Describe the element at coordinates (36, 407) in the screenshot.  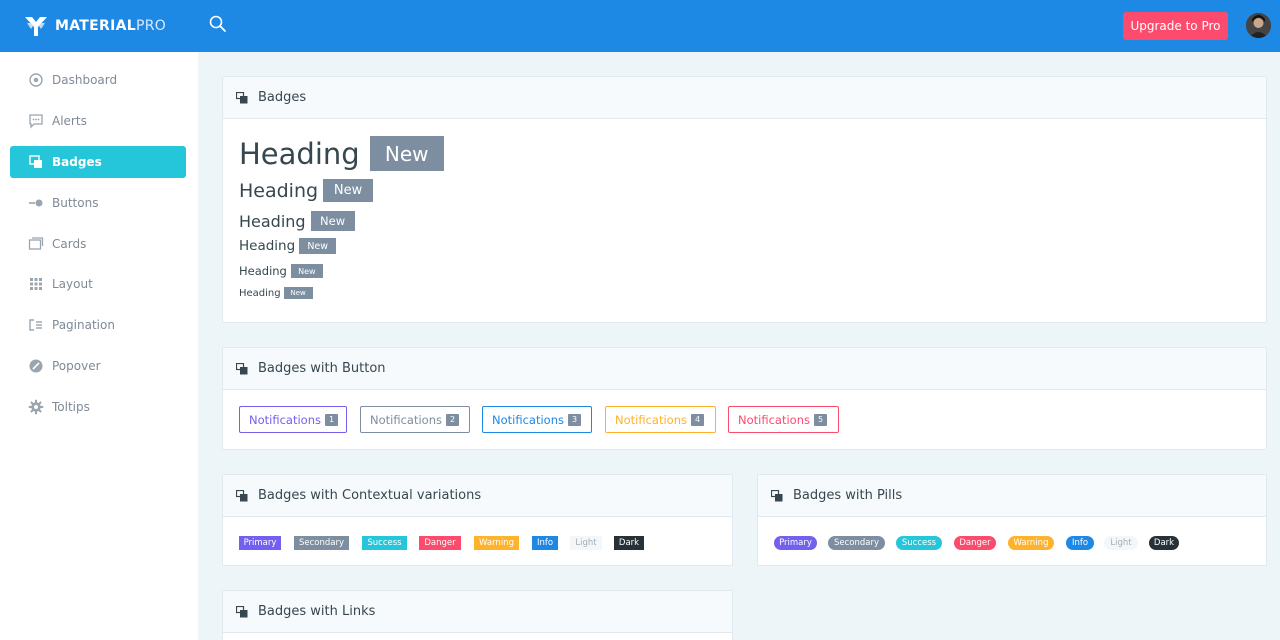
I see `gear-icon` at that location.